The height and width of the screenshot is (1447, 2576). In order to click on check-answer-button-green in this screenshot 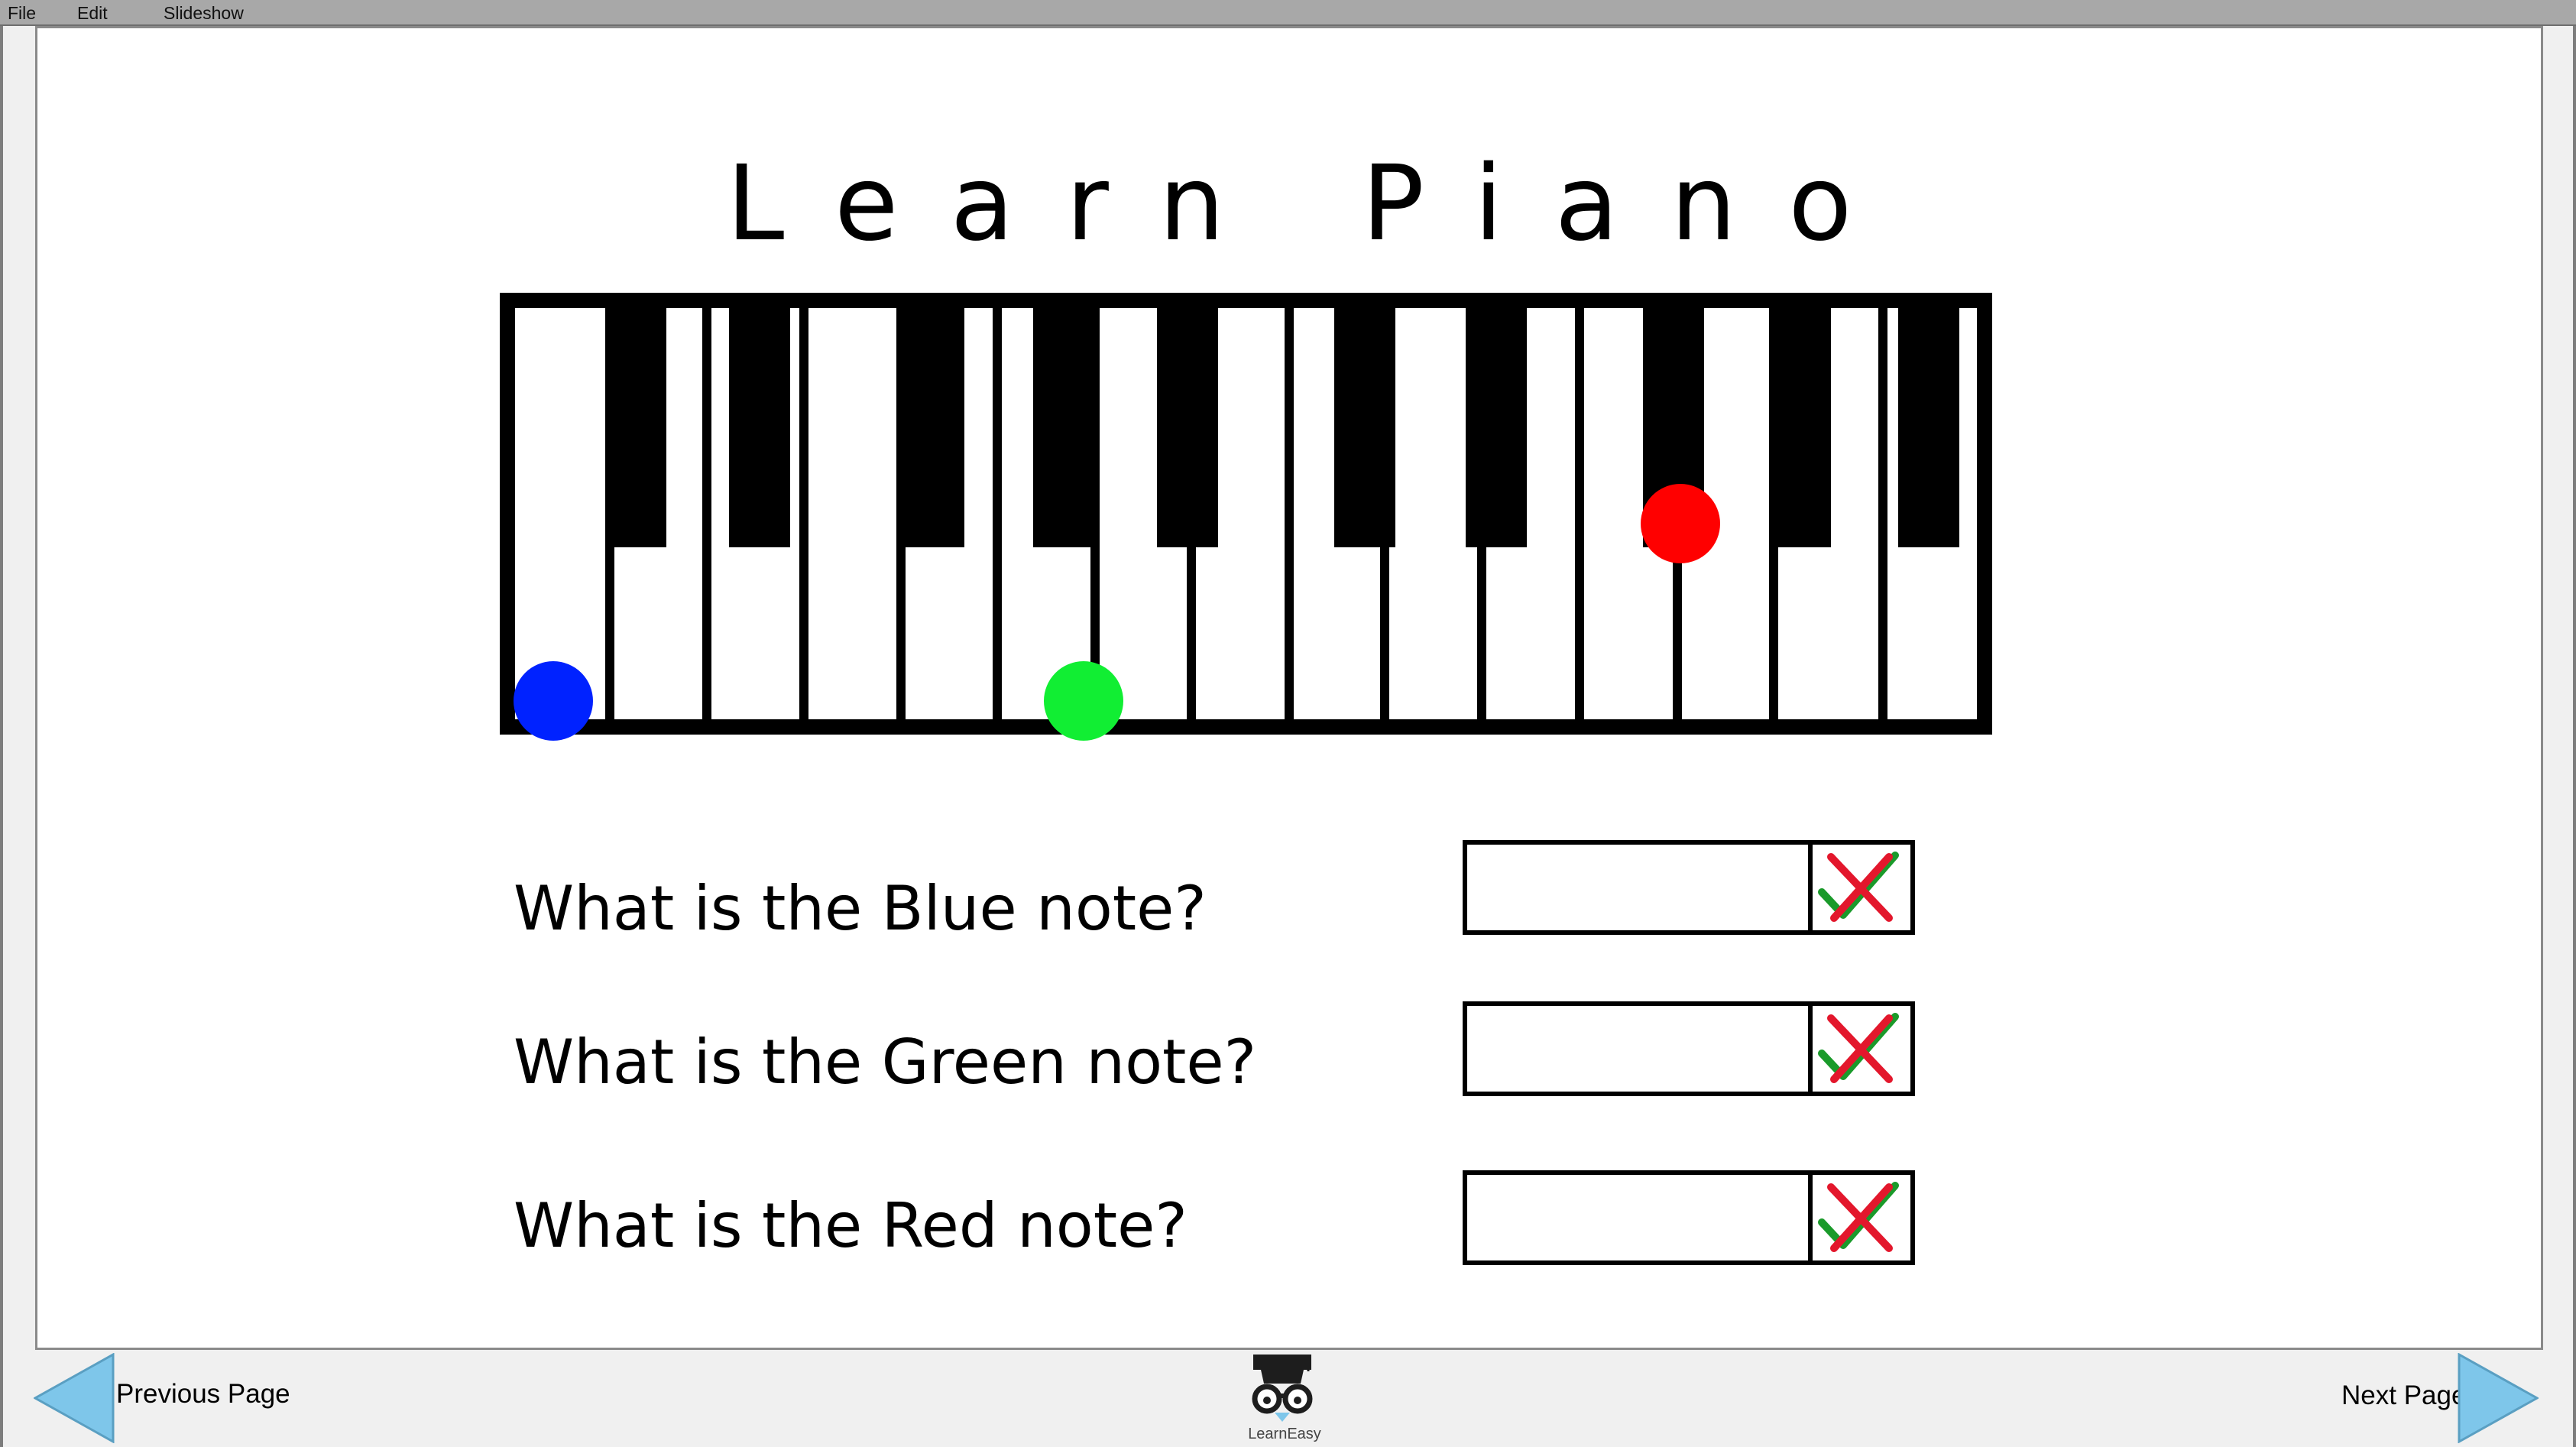, I will do `click(1861, 1049)`.